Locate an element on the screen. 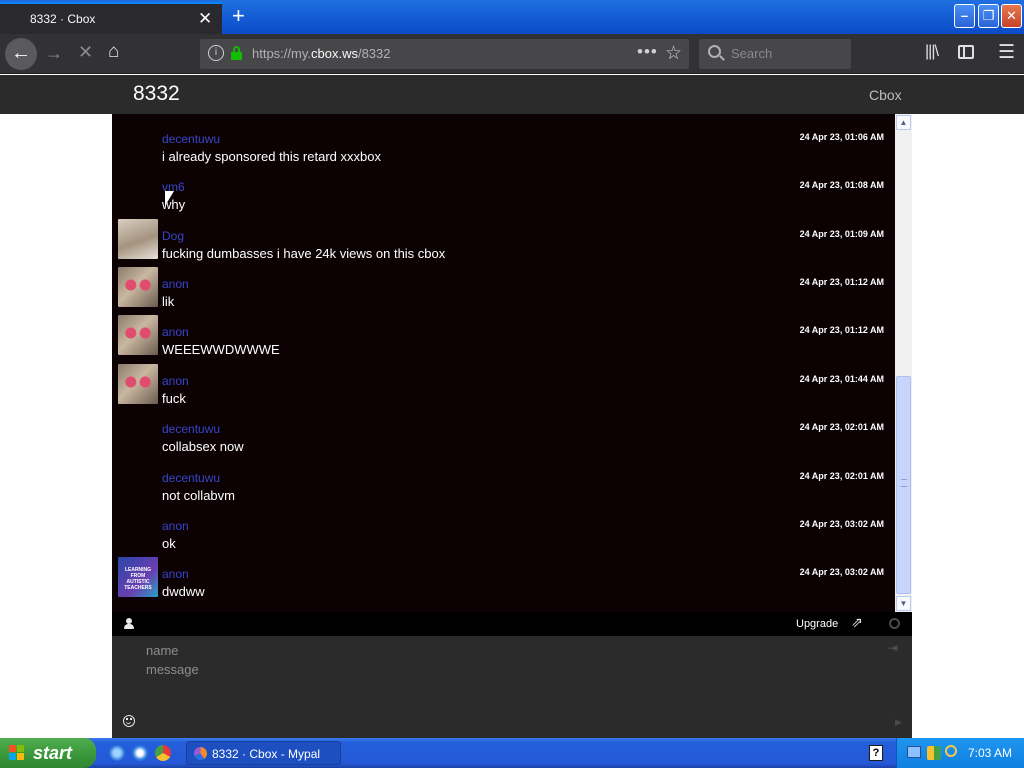 The width and height of the screenshot is (1024, 768). brand-link: Cbox is located at coordinates (885, 95).